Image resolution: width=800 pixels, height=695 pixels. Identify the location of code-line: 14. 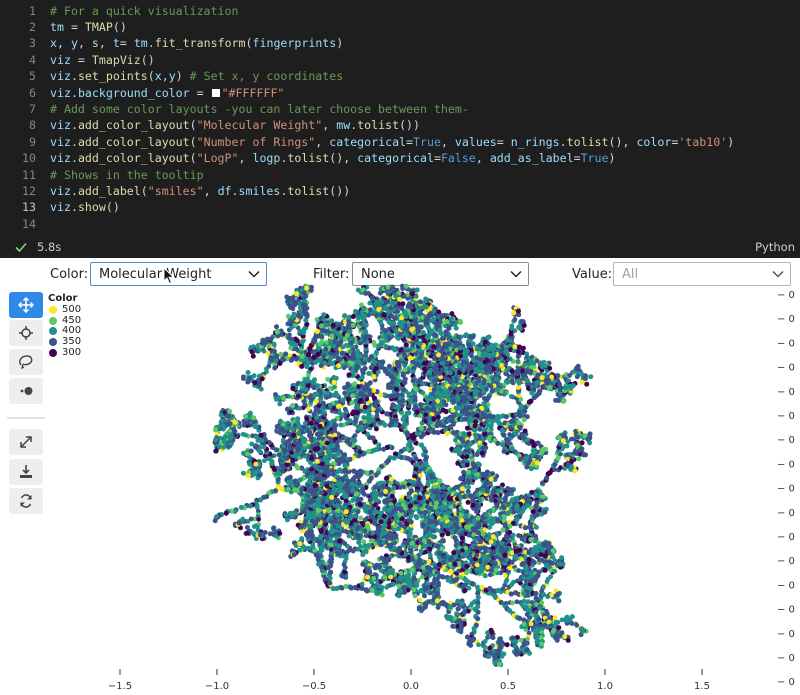
(400, 224).